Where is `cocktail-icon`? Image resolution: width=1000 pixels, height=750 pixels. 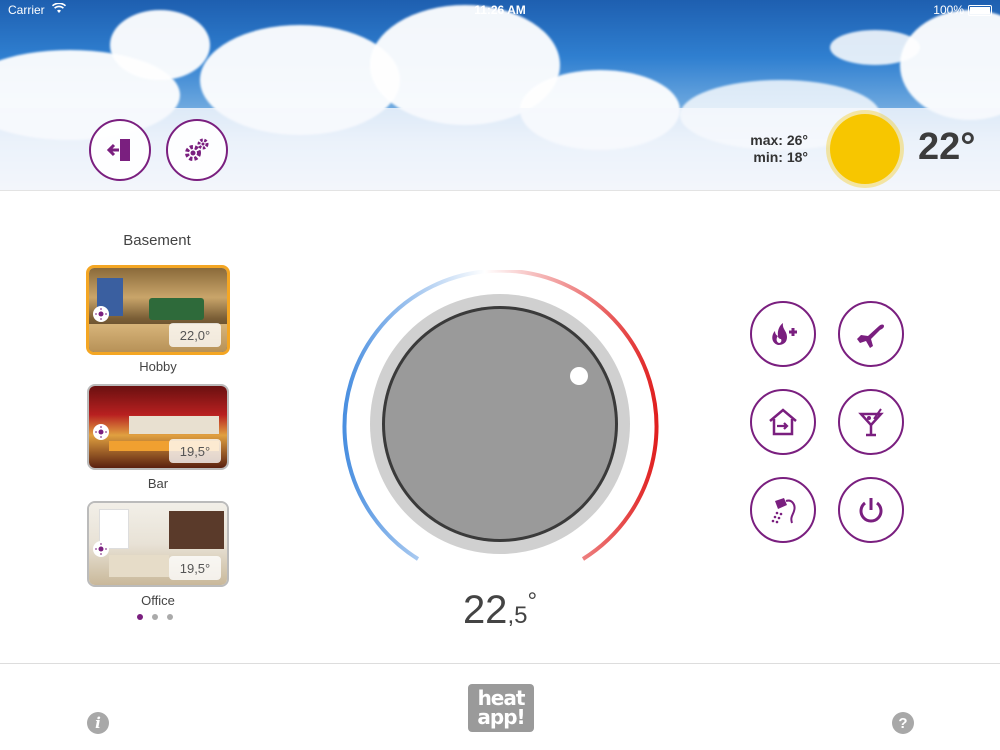
cocktail-icon is located at coordinates (871, 422).